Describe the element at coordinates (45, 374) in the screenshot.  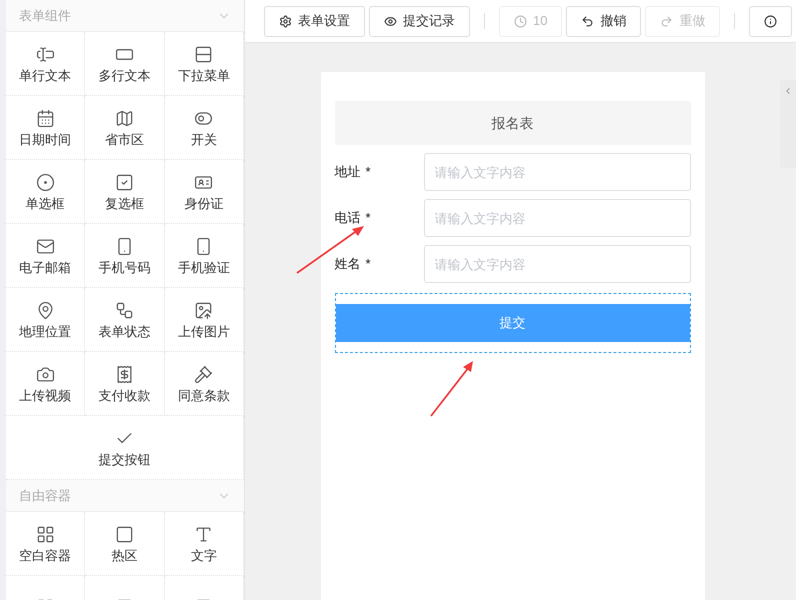
I see `camera-icon` at that location.